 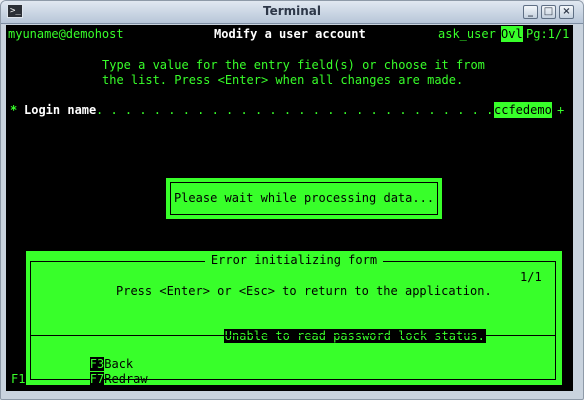 What do you see at coordinates (293, 335) in the screenshot?
I see `error-dialog-separator` at bounding box center [293, 335].